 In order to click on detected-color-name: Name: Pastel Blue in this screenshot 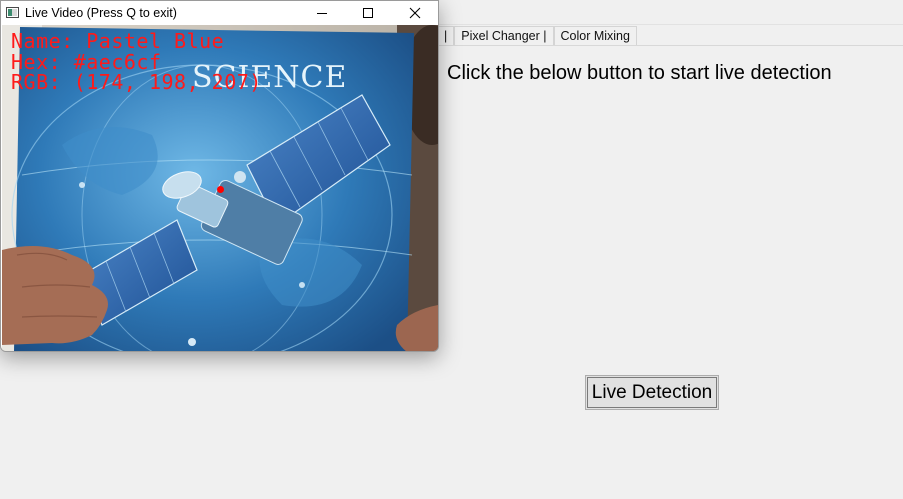, I will do `click(118, 41)`.